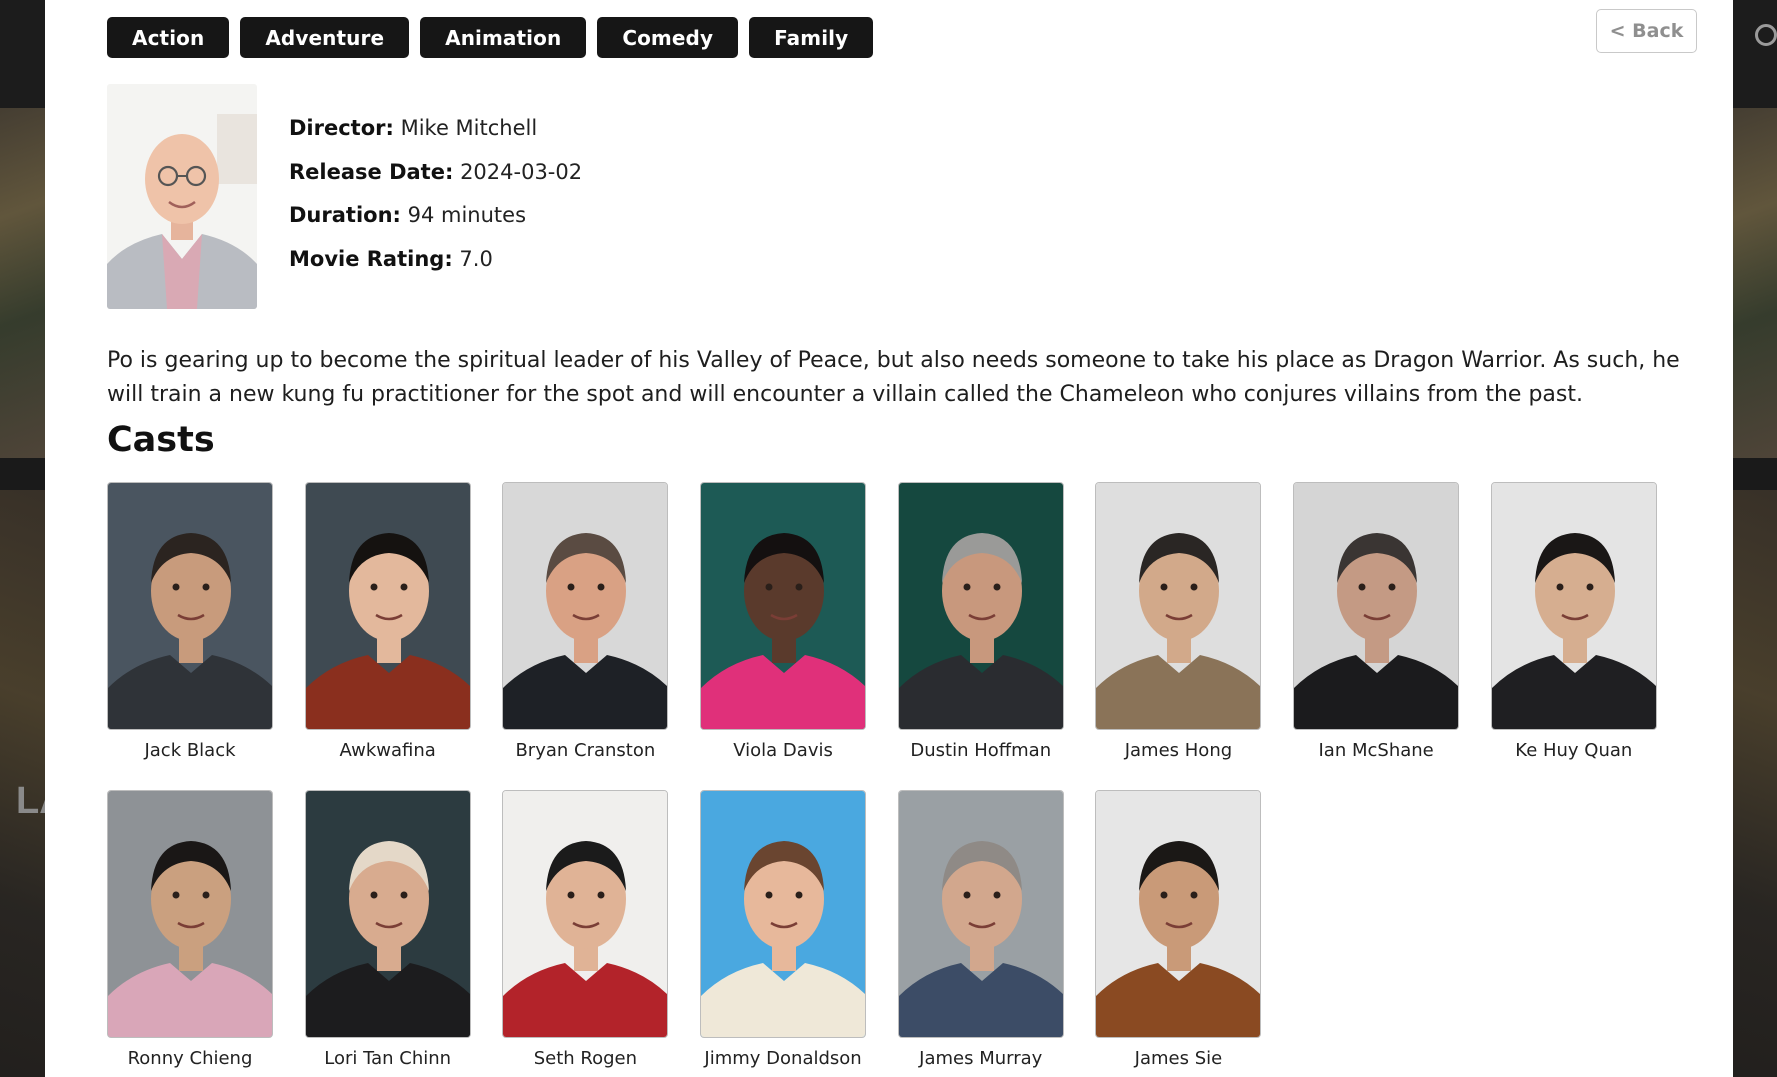 The width and height of the screenshot is (1777, 1077). I want to click on release-date-row: Release Date: 2024-03-02, so click(435, 179).